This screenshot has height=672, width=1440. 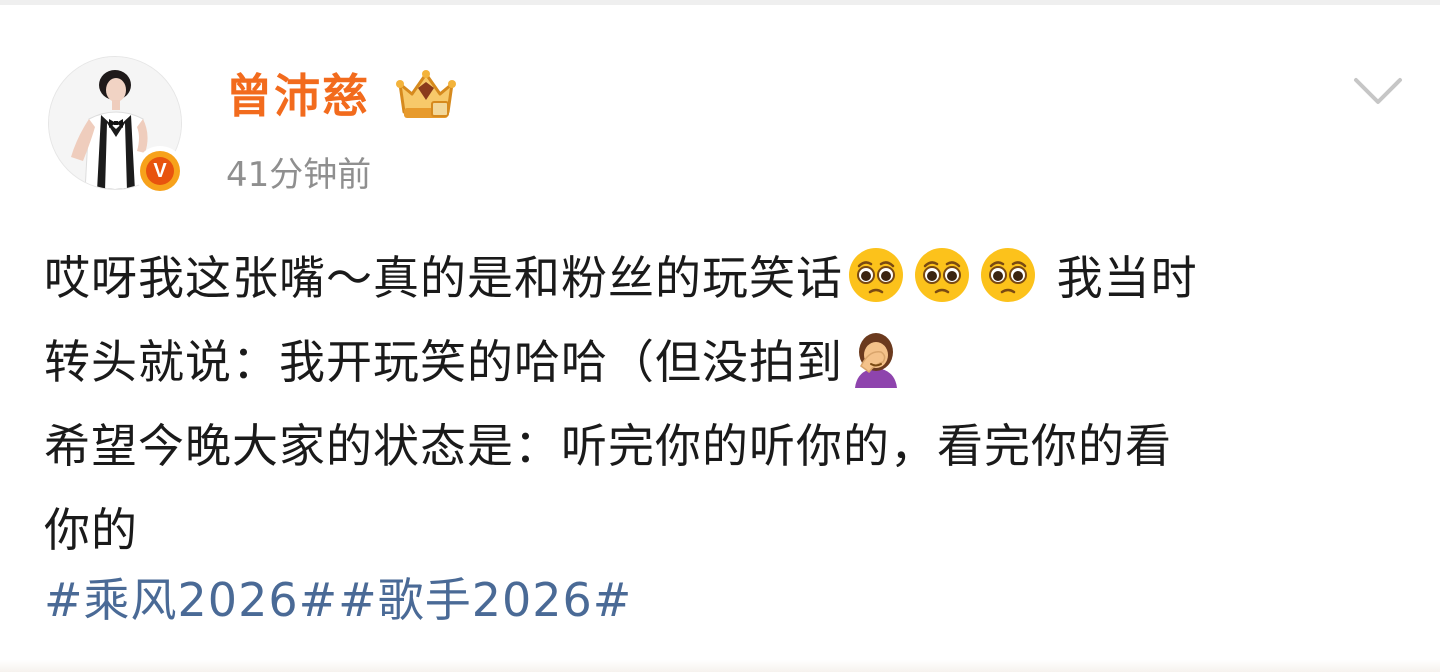 What do you see at coordinates (191, 600) in the screenshot?
I see `hashtag-link: #乘风2026#` at bounding box center [191, 600].